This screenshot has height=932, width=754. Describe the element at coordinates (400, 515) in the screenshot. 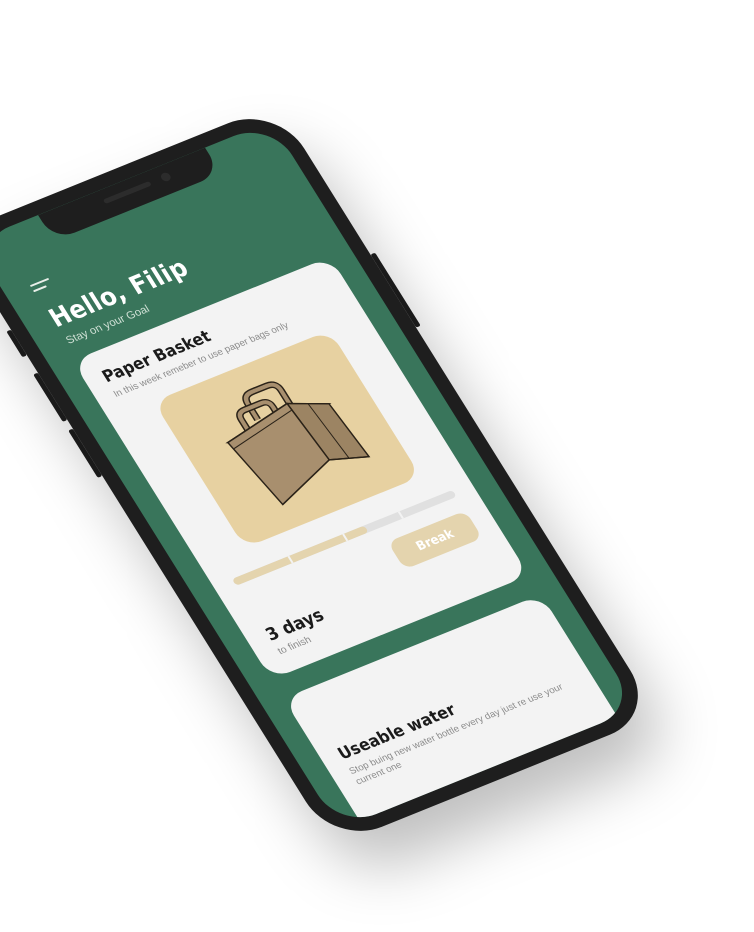

I see `progress-segment-divider` at that location.